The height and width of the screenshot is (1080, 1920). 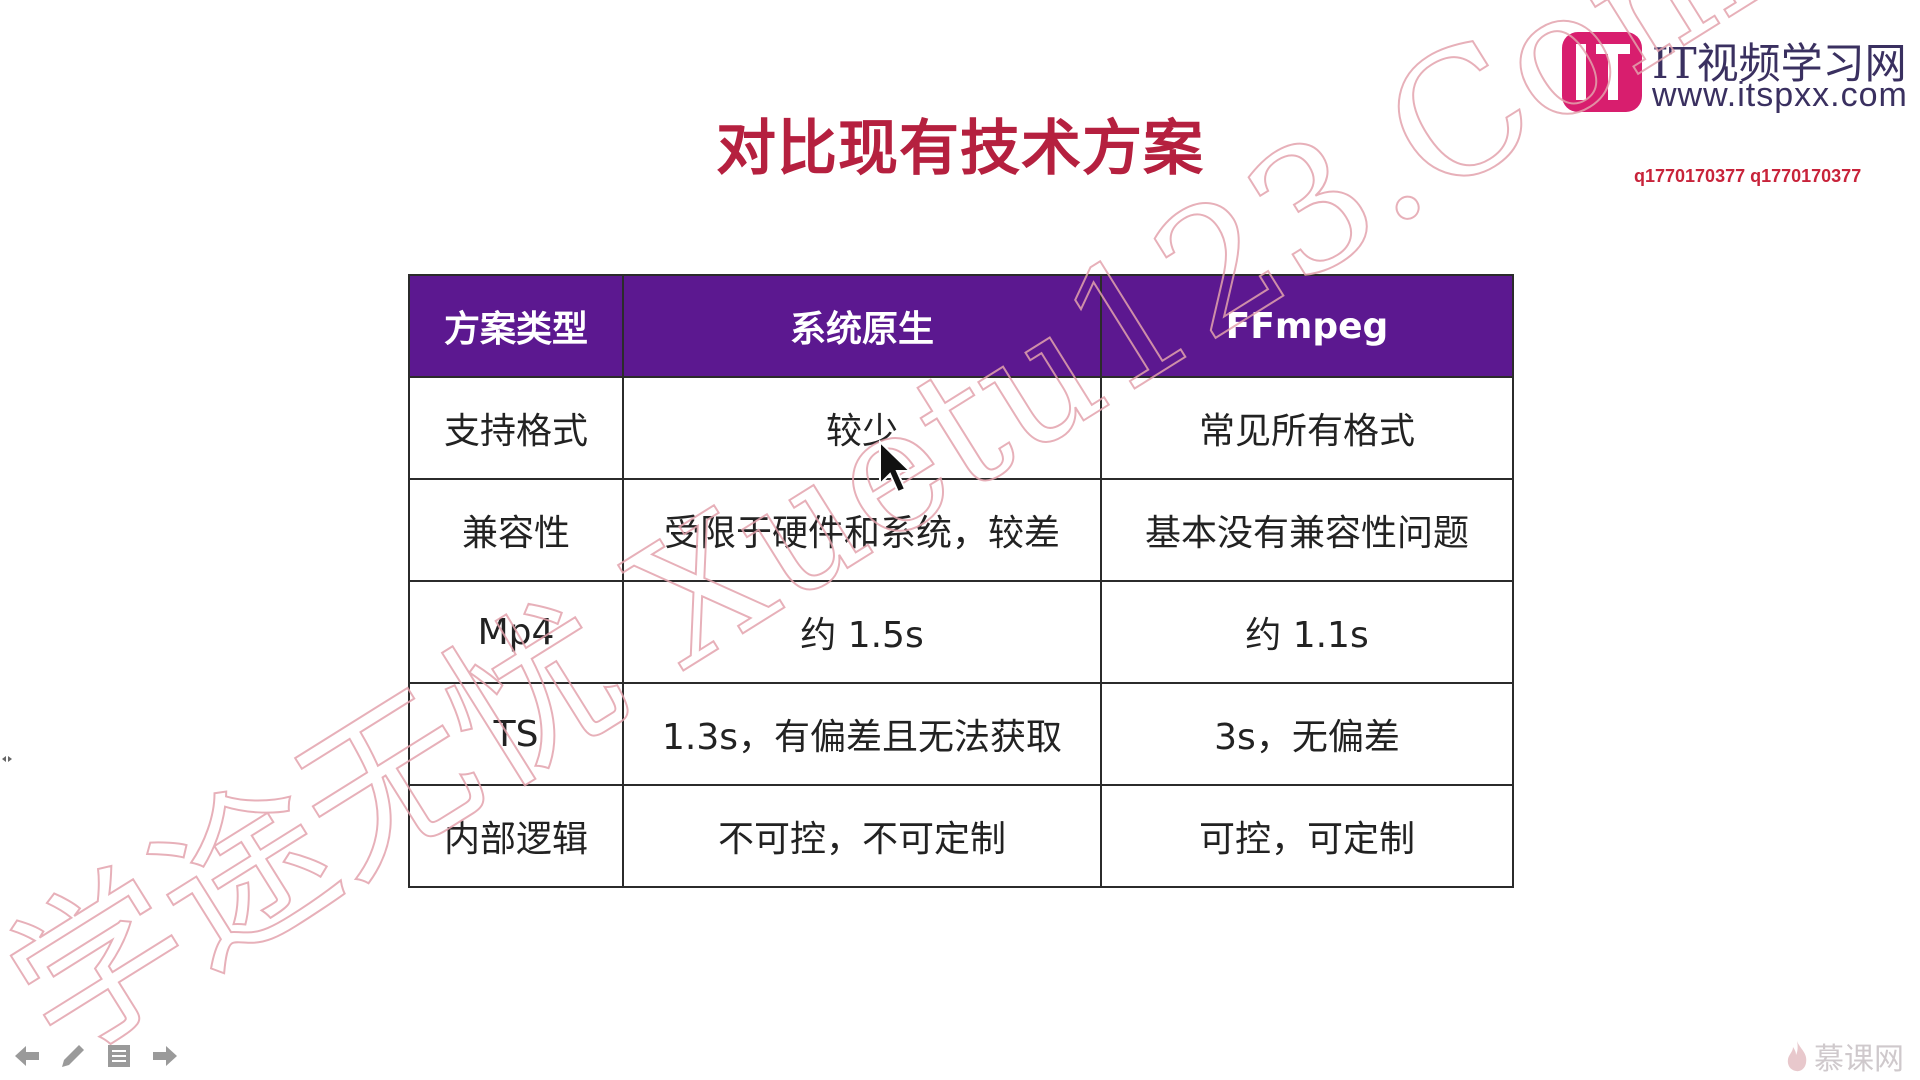 I want to click on table-row: 支持格式 较少 常见所有格式, so click(x=961, y=428).